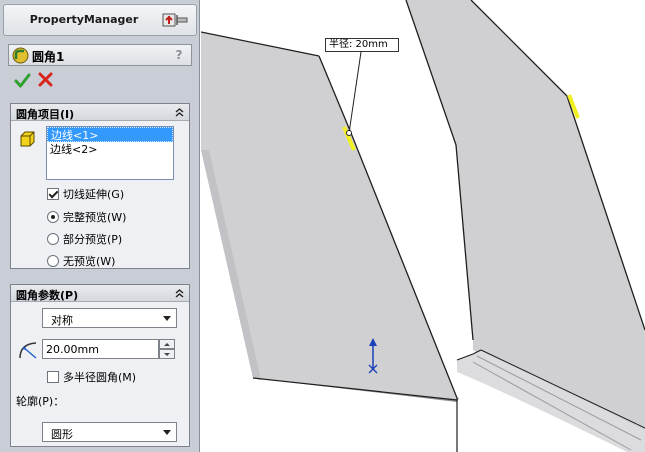 Image resolution: width=645 pixels, height=452 pixels. I want to click on help-icon: ?, so click(179, 55).